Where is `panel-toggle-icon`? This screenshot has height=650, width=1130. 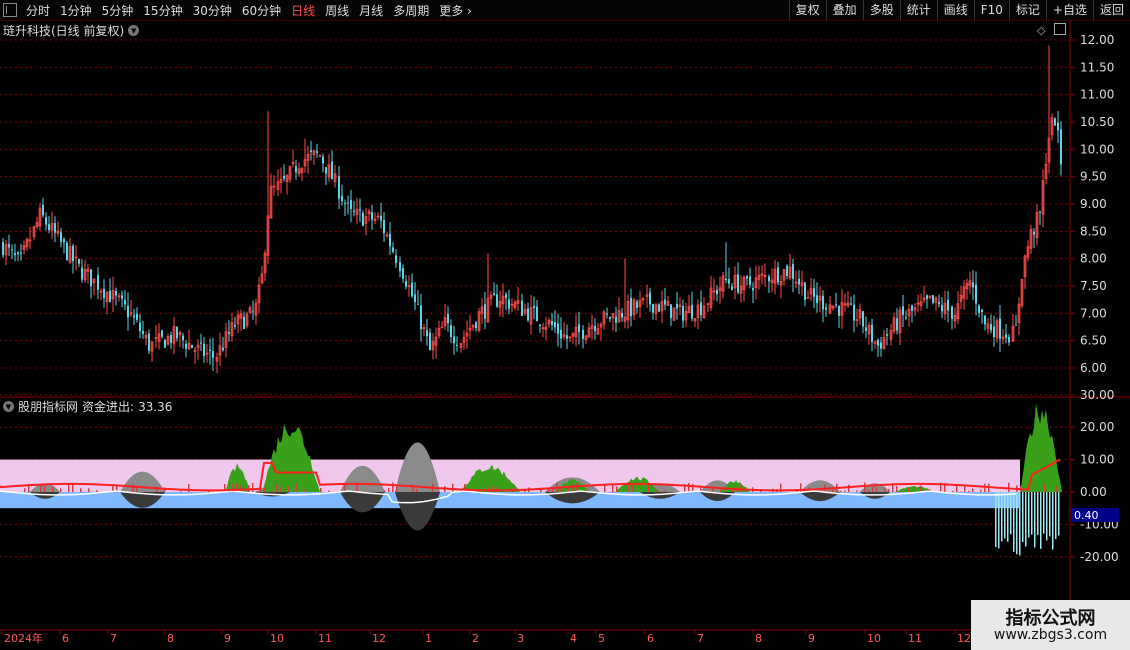
panel-toggle-icon is located at coordinates (1060, 29).